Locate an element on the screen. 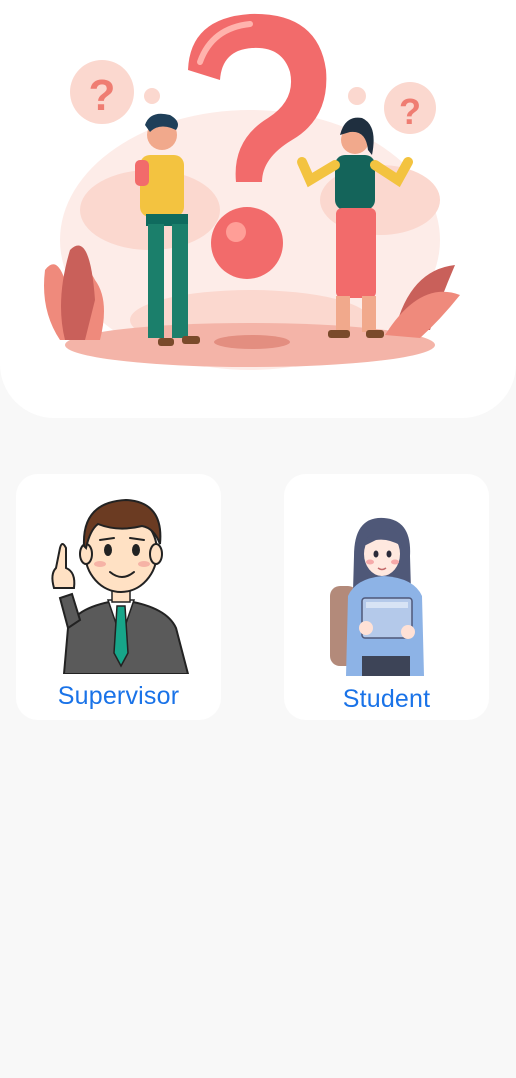 The height and width of the screenshot is (1078, 516). student-label: Student is located at coordinates (386, 699).